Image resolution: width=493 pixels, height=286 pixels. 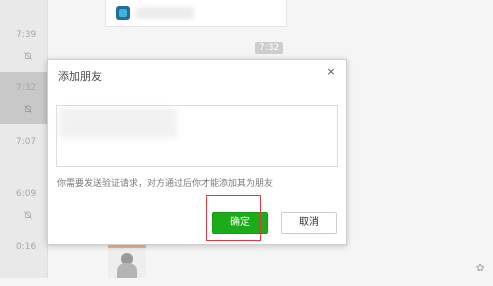 I want to click on close-icon: ×, so click(x=331, y=72).